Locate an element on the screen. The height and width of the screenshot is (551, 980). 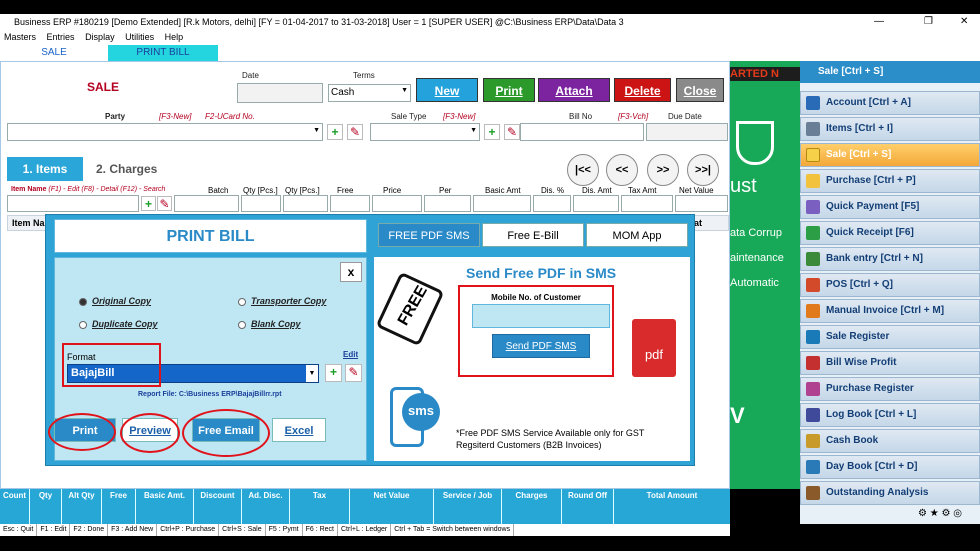
sale-type-select: ▼ is located at coordinates (425, 132).